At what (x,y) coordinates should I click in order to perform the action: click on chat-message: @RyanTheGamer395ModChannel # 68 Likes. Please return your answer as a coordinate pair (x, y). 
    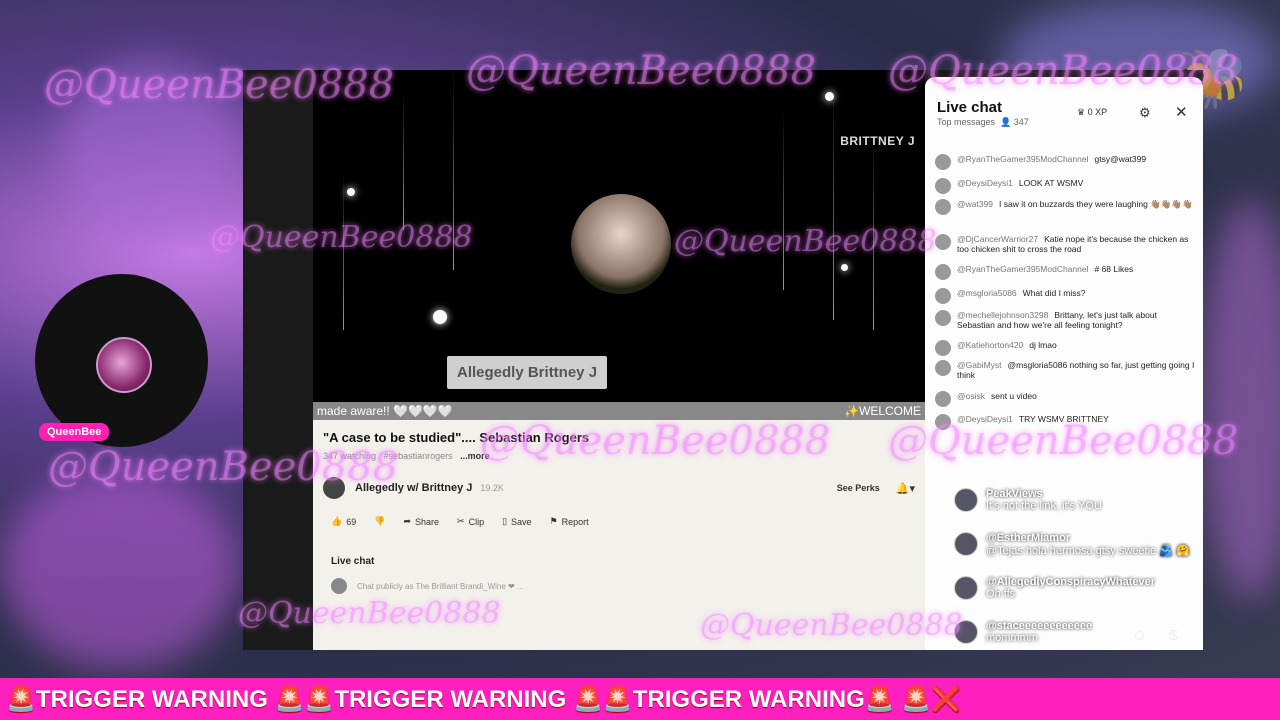
    Looking at the image, I should click on (1066, 272).